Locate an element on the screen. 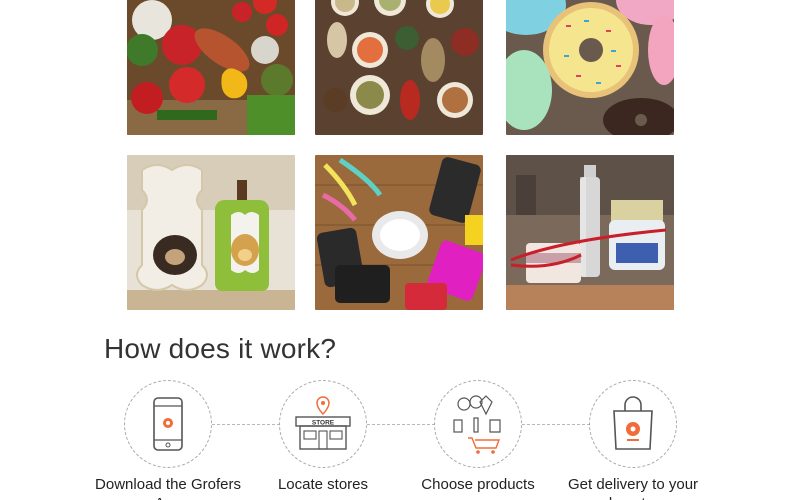 Image resolution: width=800 pixels, height=500 pixels. step-locate-stores: STORE Locate stores is located at coordinates (323, 437).